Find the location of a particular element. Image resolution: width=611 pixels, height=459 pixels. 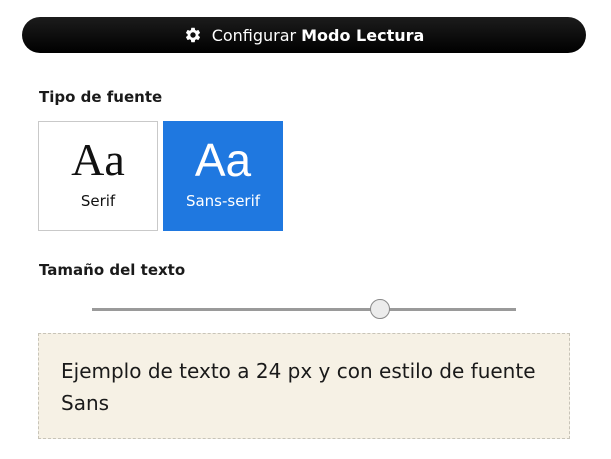

font-sample-serif: Aa is located at coordinates (98, 159).